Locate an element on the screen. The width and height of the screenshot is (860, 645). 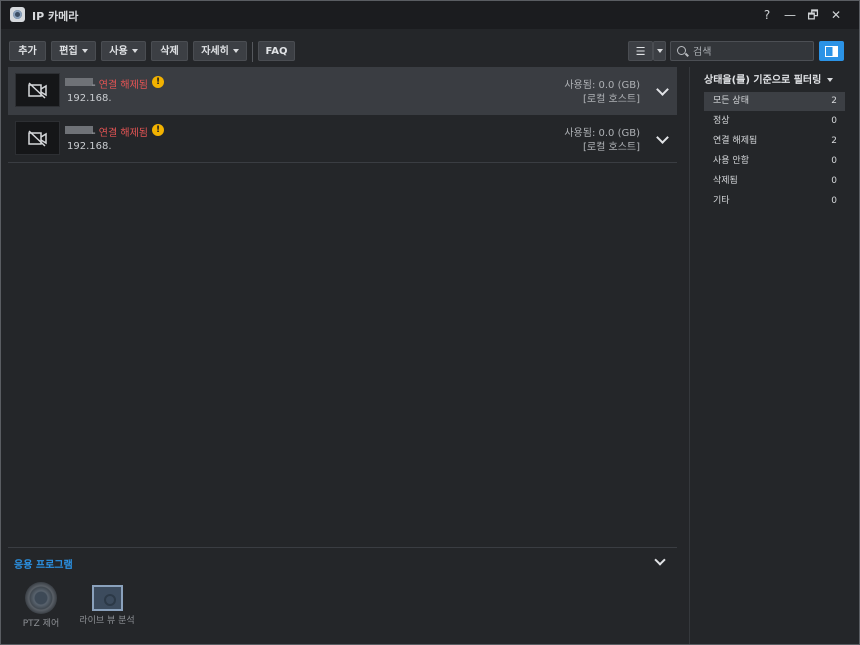
app-label: PTZ 제어 is located at coordinates (41, 624).